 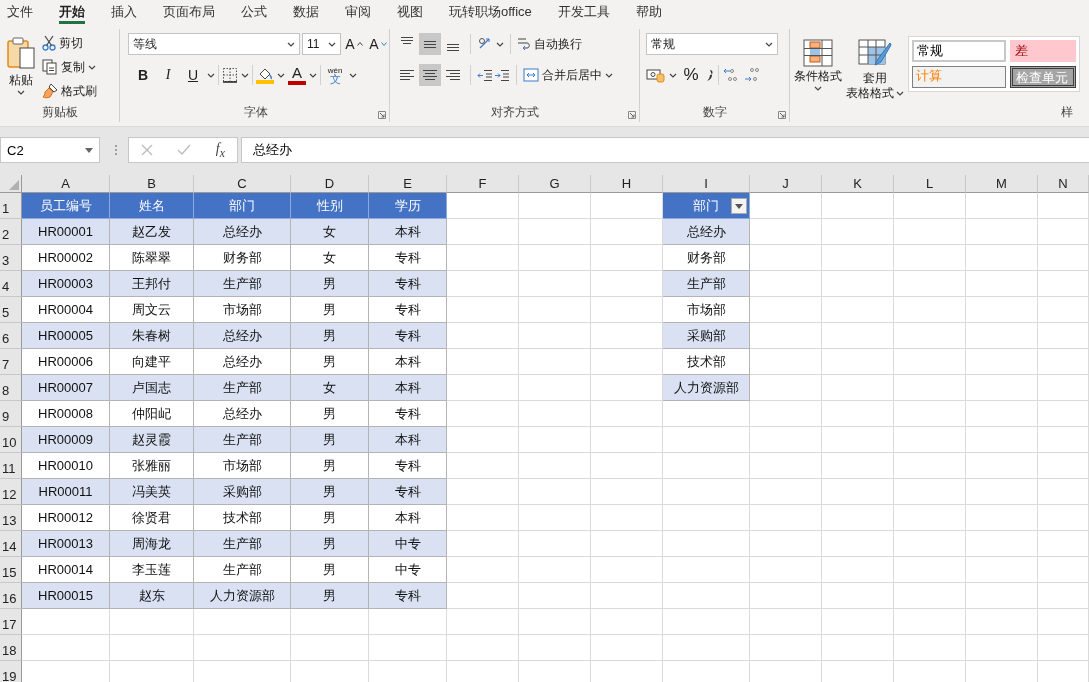 What do you see at coordinates (50, 150) in the screenshot?
I see `name-box: C2` at bounding box center [50, 150].